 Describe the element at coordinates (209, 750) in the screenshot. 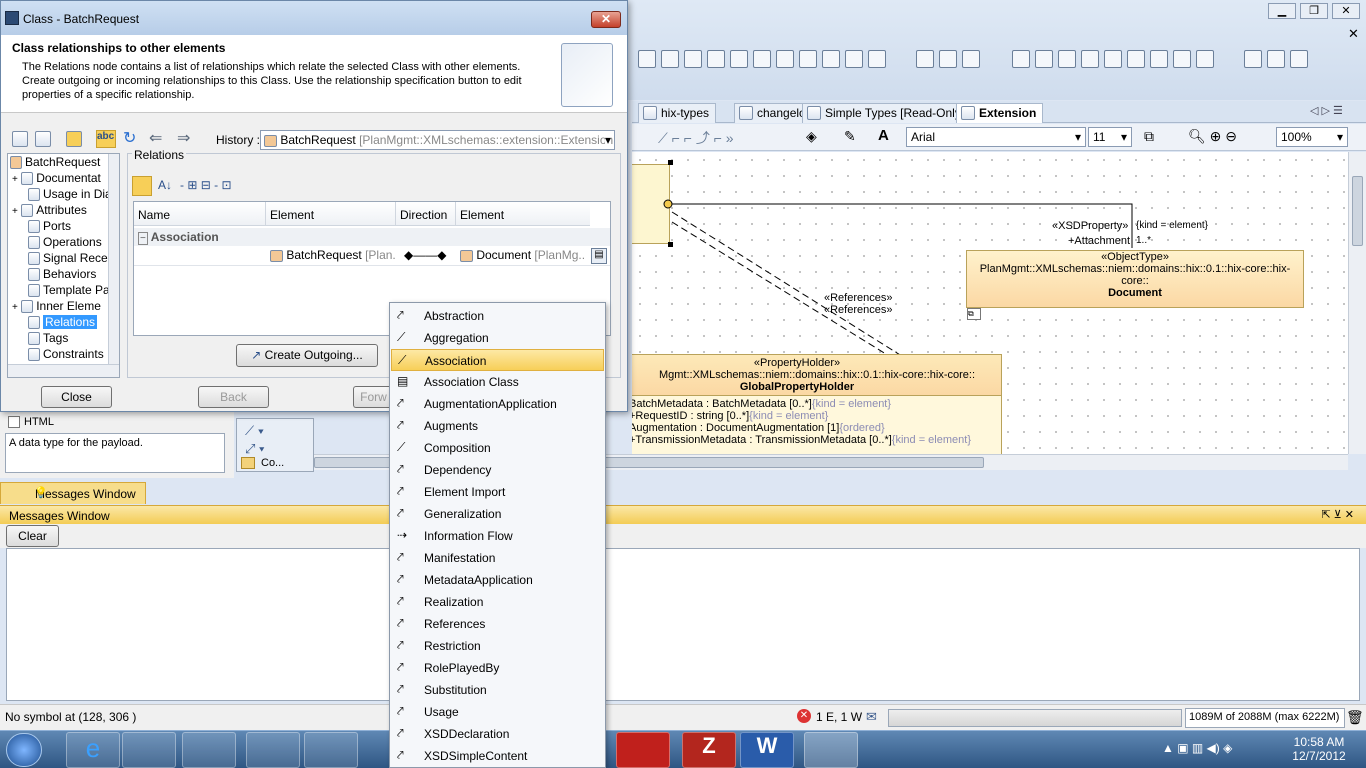

I see `media-player-icon` at that location.